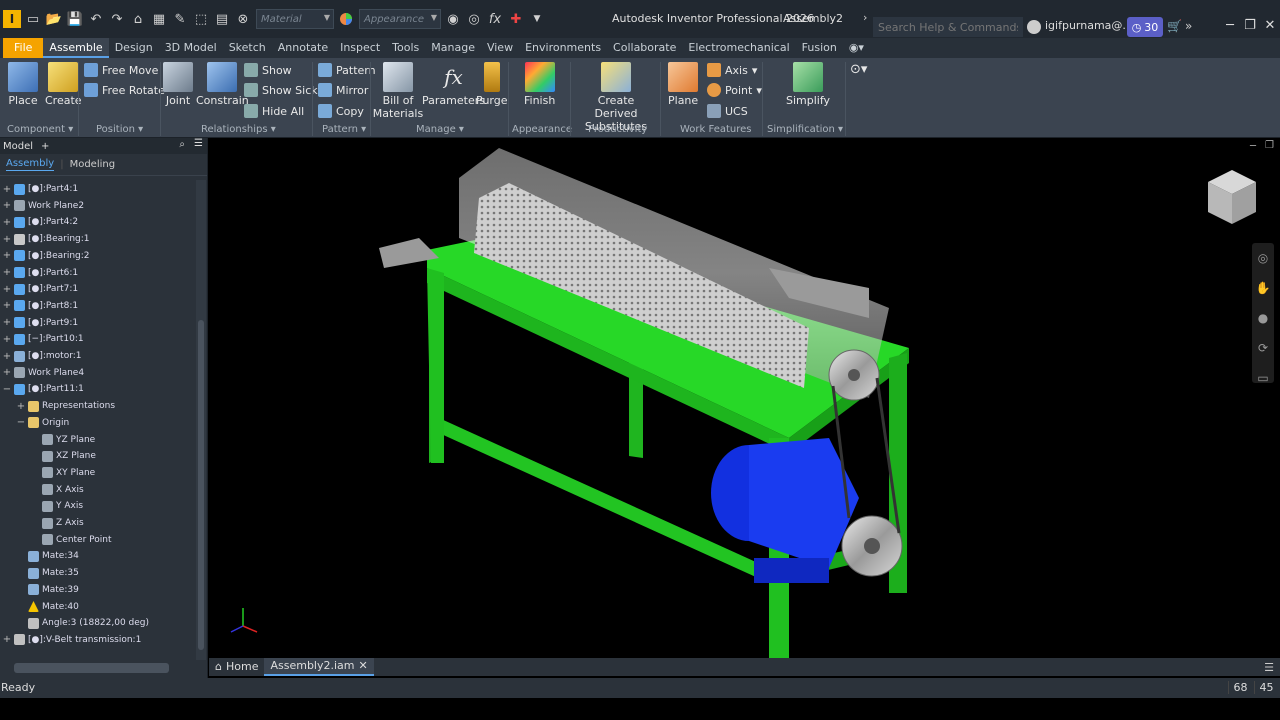  I want to click on browser-tree-node: + Representations, so click(65, 406).